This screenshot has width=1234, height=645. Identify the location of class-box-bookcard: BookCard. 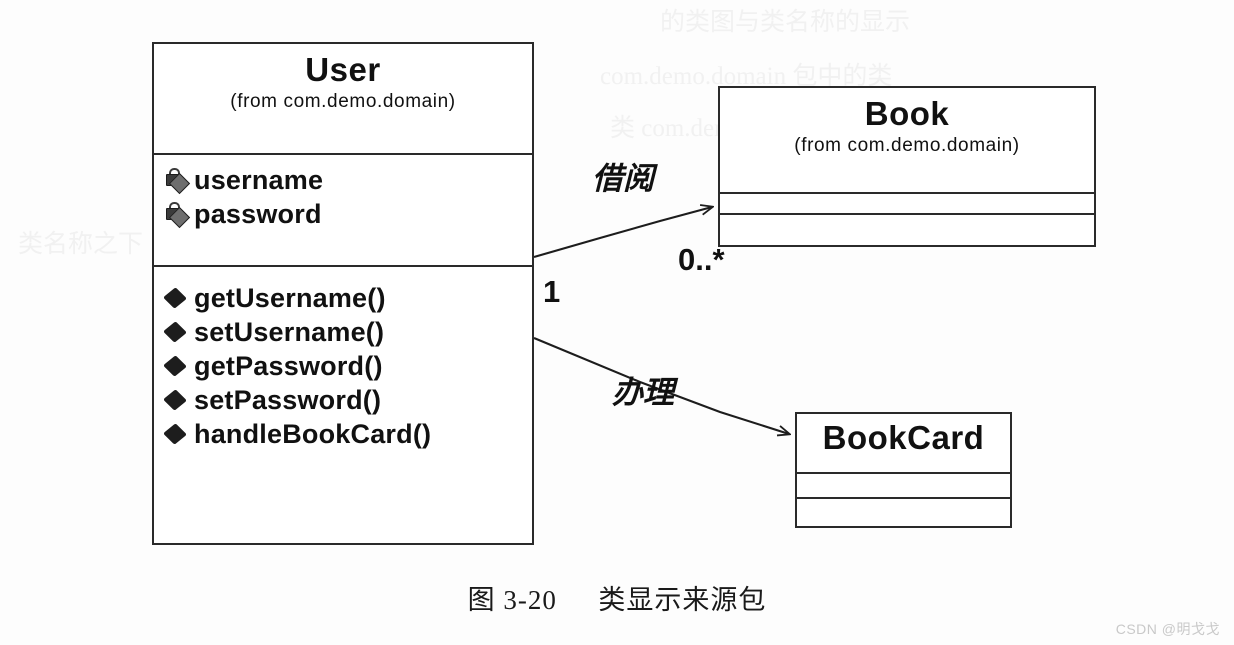
(903, 470).